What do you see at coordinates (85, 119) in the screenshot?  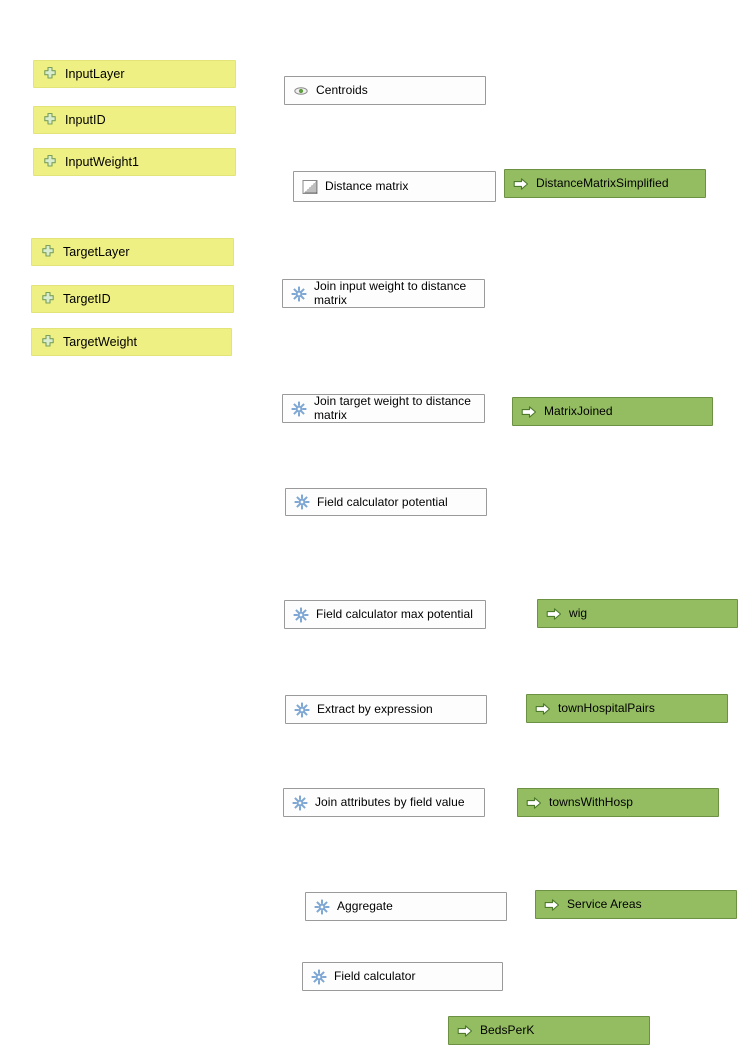 I see `input-label: InputID` at bounding box center [85, 119].